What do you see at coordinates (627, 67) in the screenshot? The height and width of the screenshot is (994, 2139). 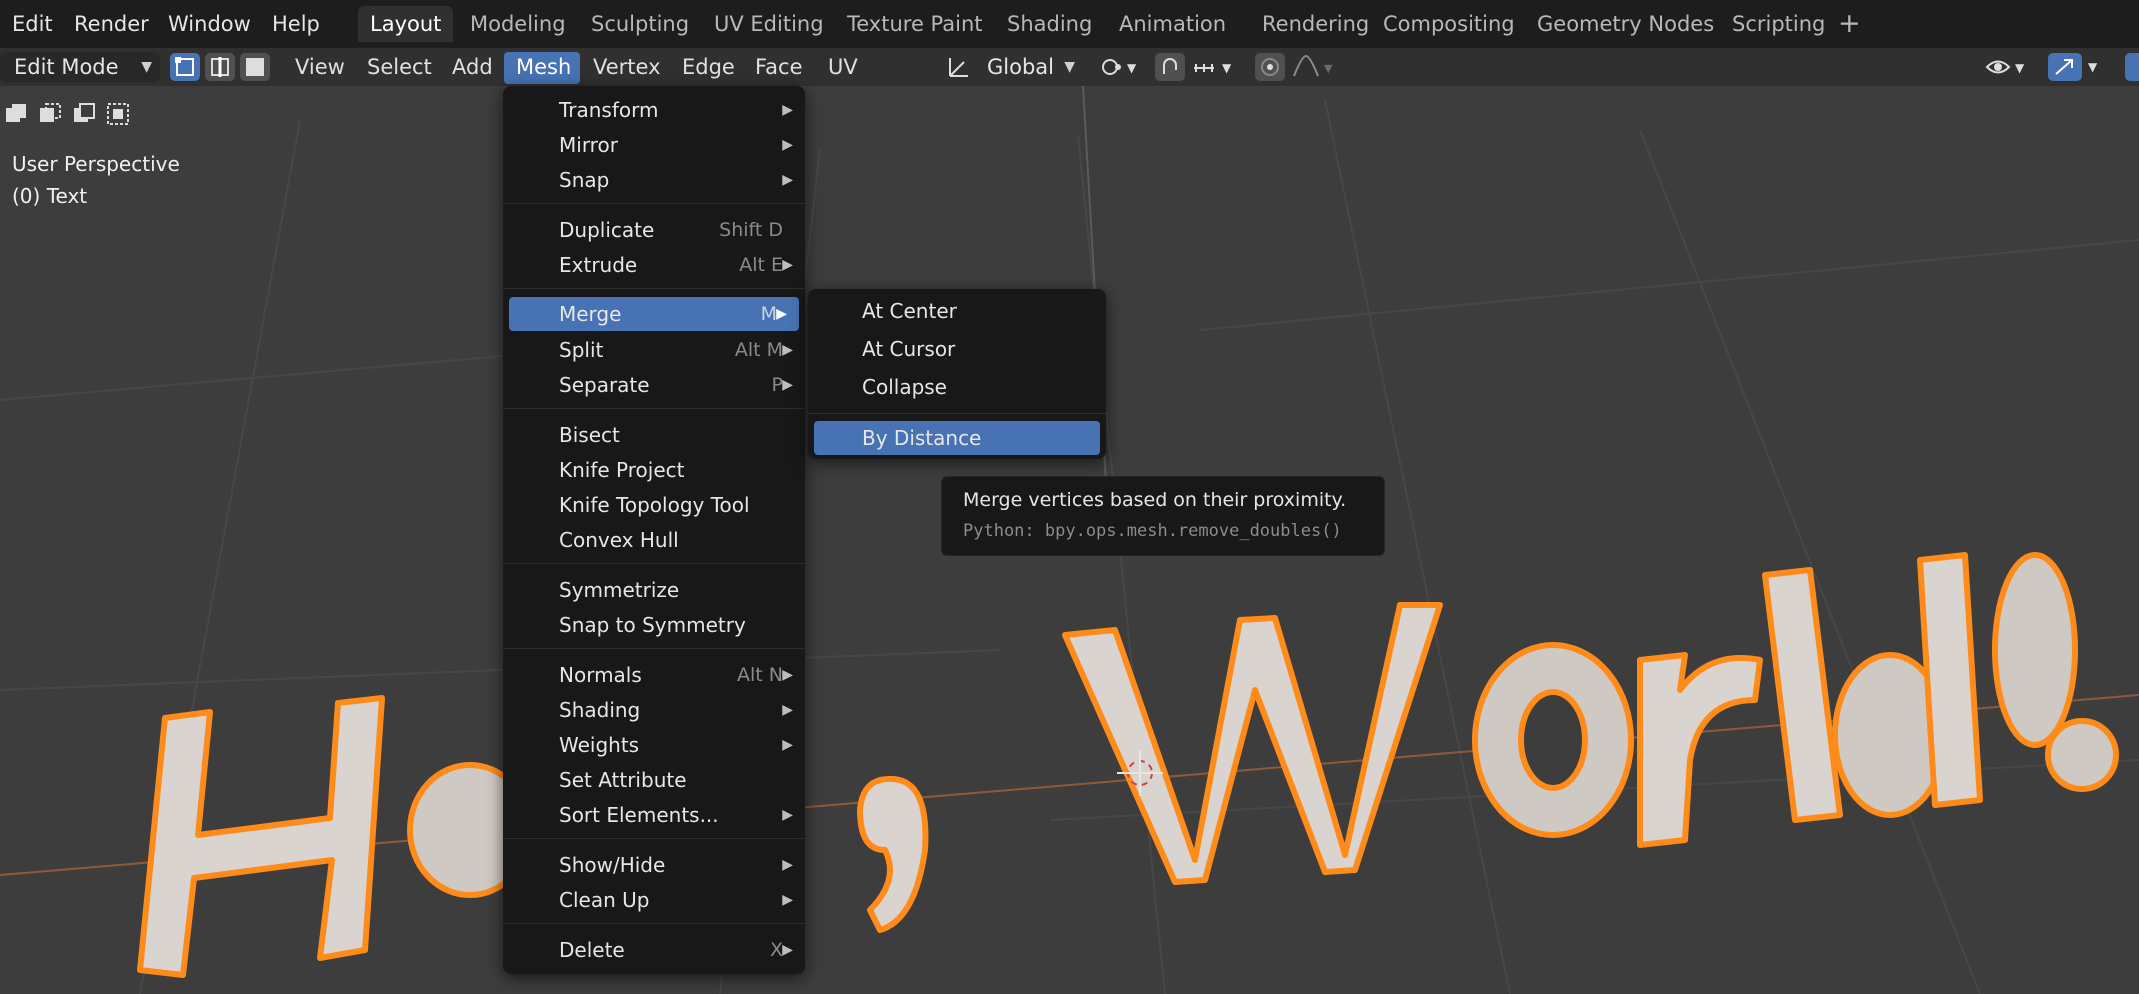 I see `menu-vertex: Vertex` at bounding box center [627, 67].